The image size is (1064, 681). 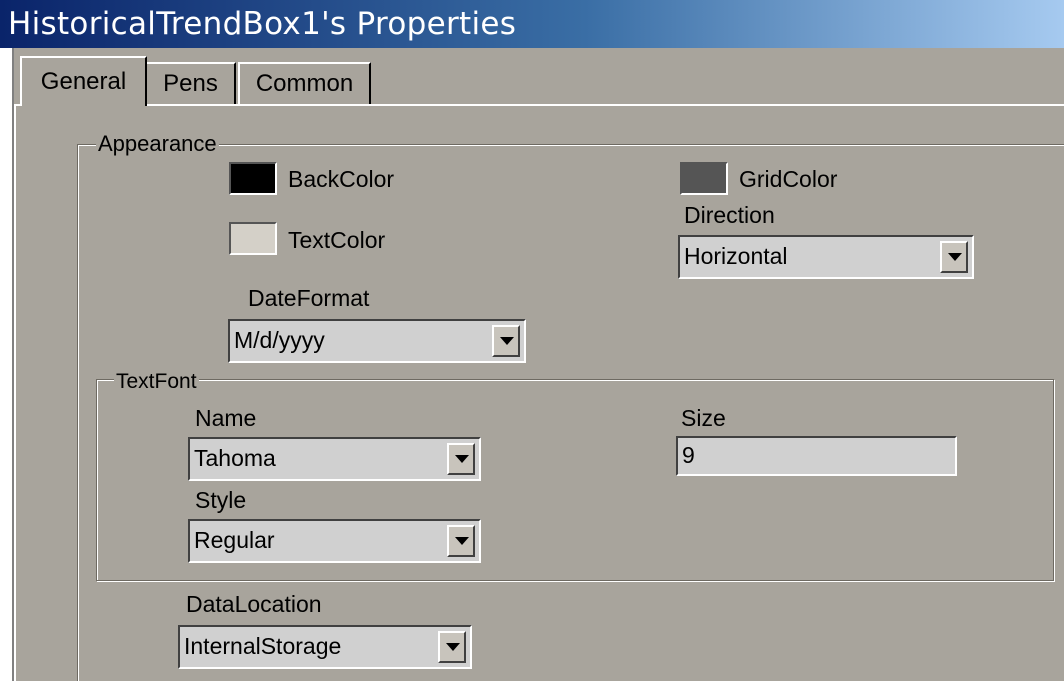 What do you see at coordinates (309, 298) in the screenshot?
I see `dateformat-label: DateFormat` at bounding box center [309, 298].